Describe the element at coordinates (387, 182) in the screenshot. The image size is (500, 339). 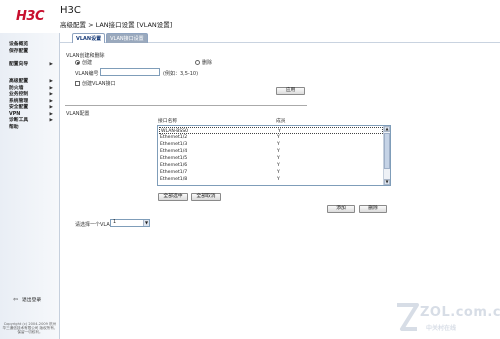
I see `scroll-down-icon: ▼` at that location.